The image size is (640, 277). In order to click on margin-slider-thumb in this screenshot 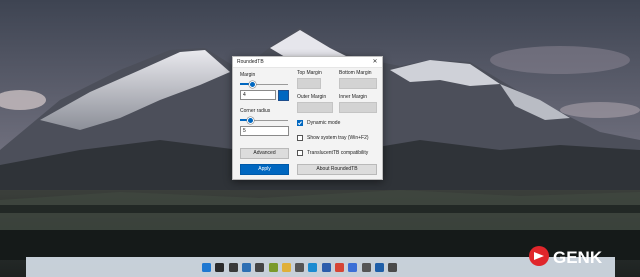, I will do `click(252, 84)`.